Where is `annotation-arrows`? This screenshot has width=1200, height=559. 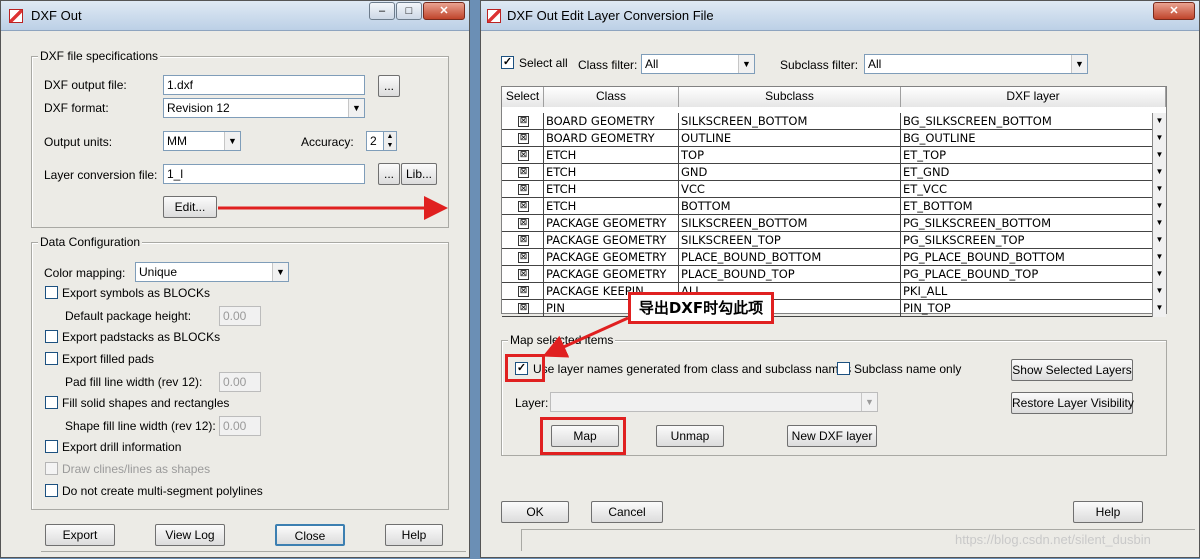 annotation-arrows is located at coordinates (423, 277).